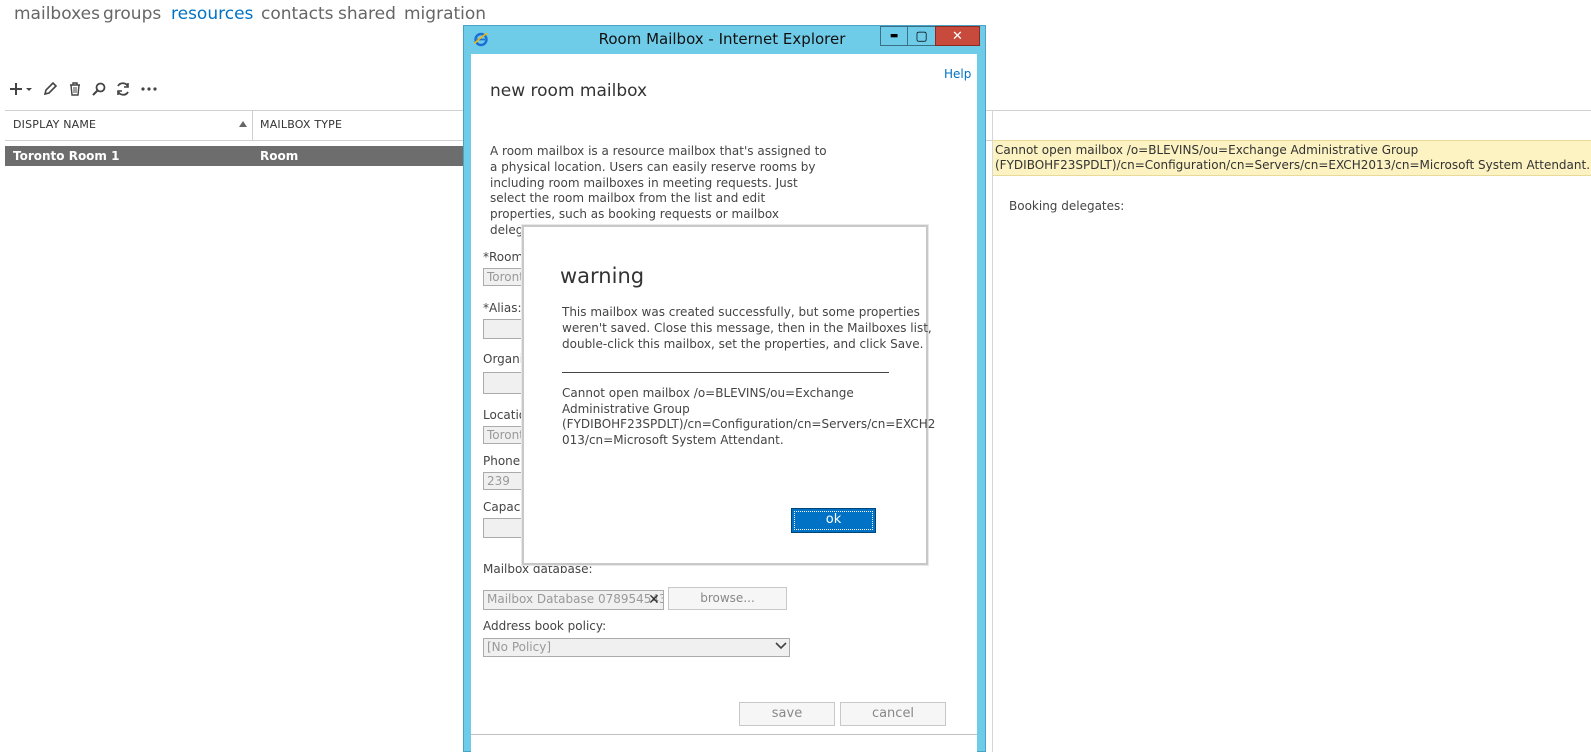 Image resolution: width=1591 pixels, height=752 pixels. Describe the element at coordinates (22, 89) in the screenshot. I see `add-icon` at that location.